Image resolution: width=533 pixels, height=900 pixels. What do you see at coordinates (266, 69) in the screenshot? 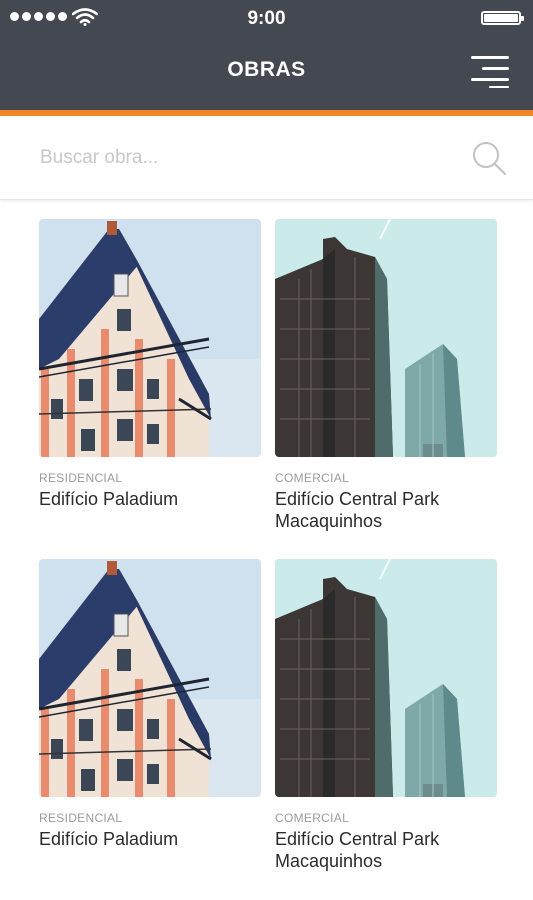
I see `page-title: OBRAS` at bounding box center [266, 69].